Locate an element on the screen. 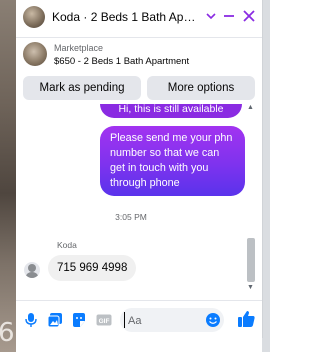 The width and height of the screenshot is (320, 352). listing-title: $650 - 2 Beds 1 Bath Apartment is located at coordinates (121, 61).